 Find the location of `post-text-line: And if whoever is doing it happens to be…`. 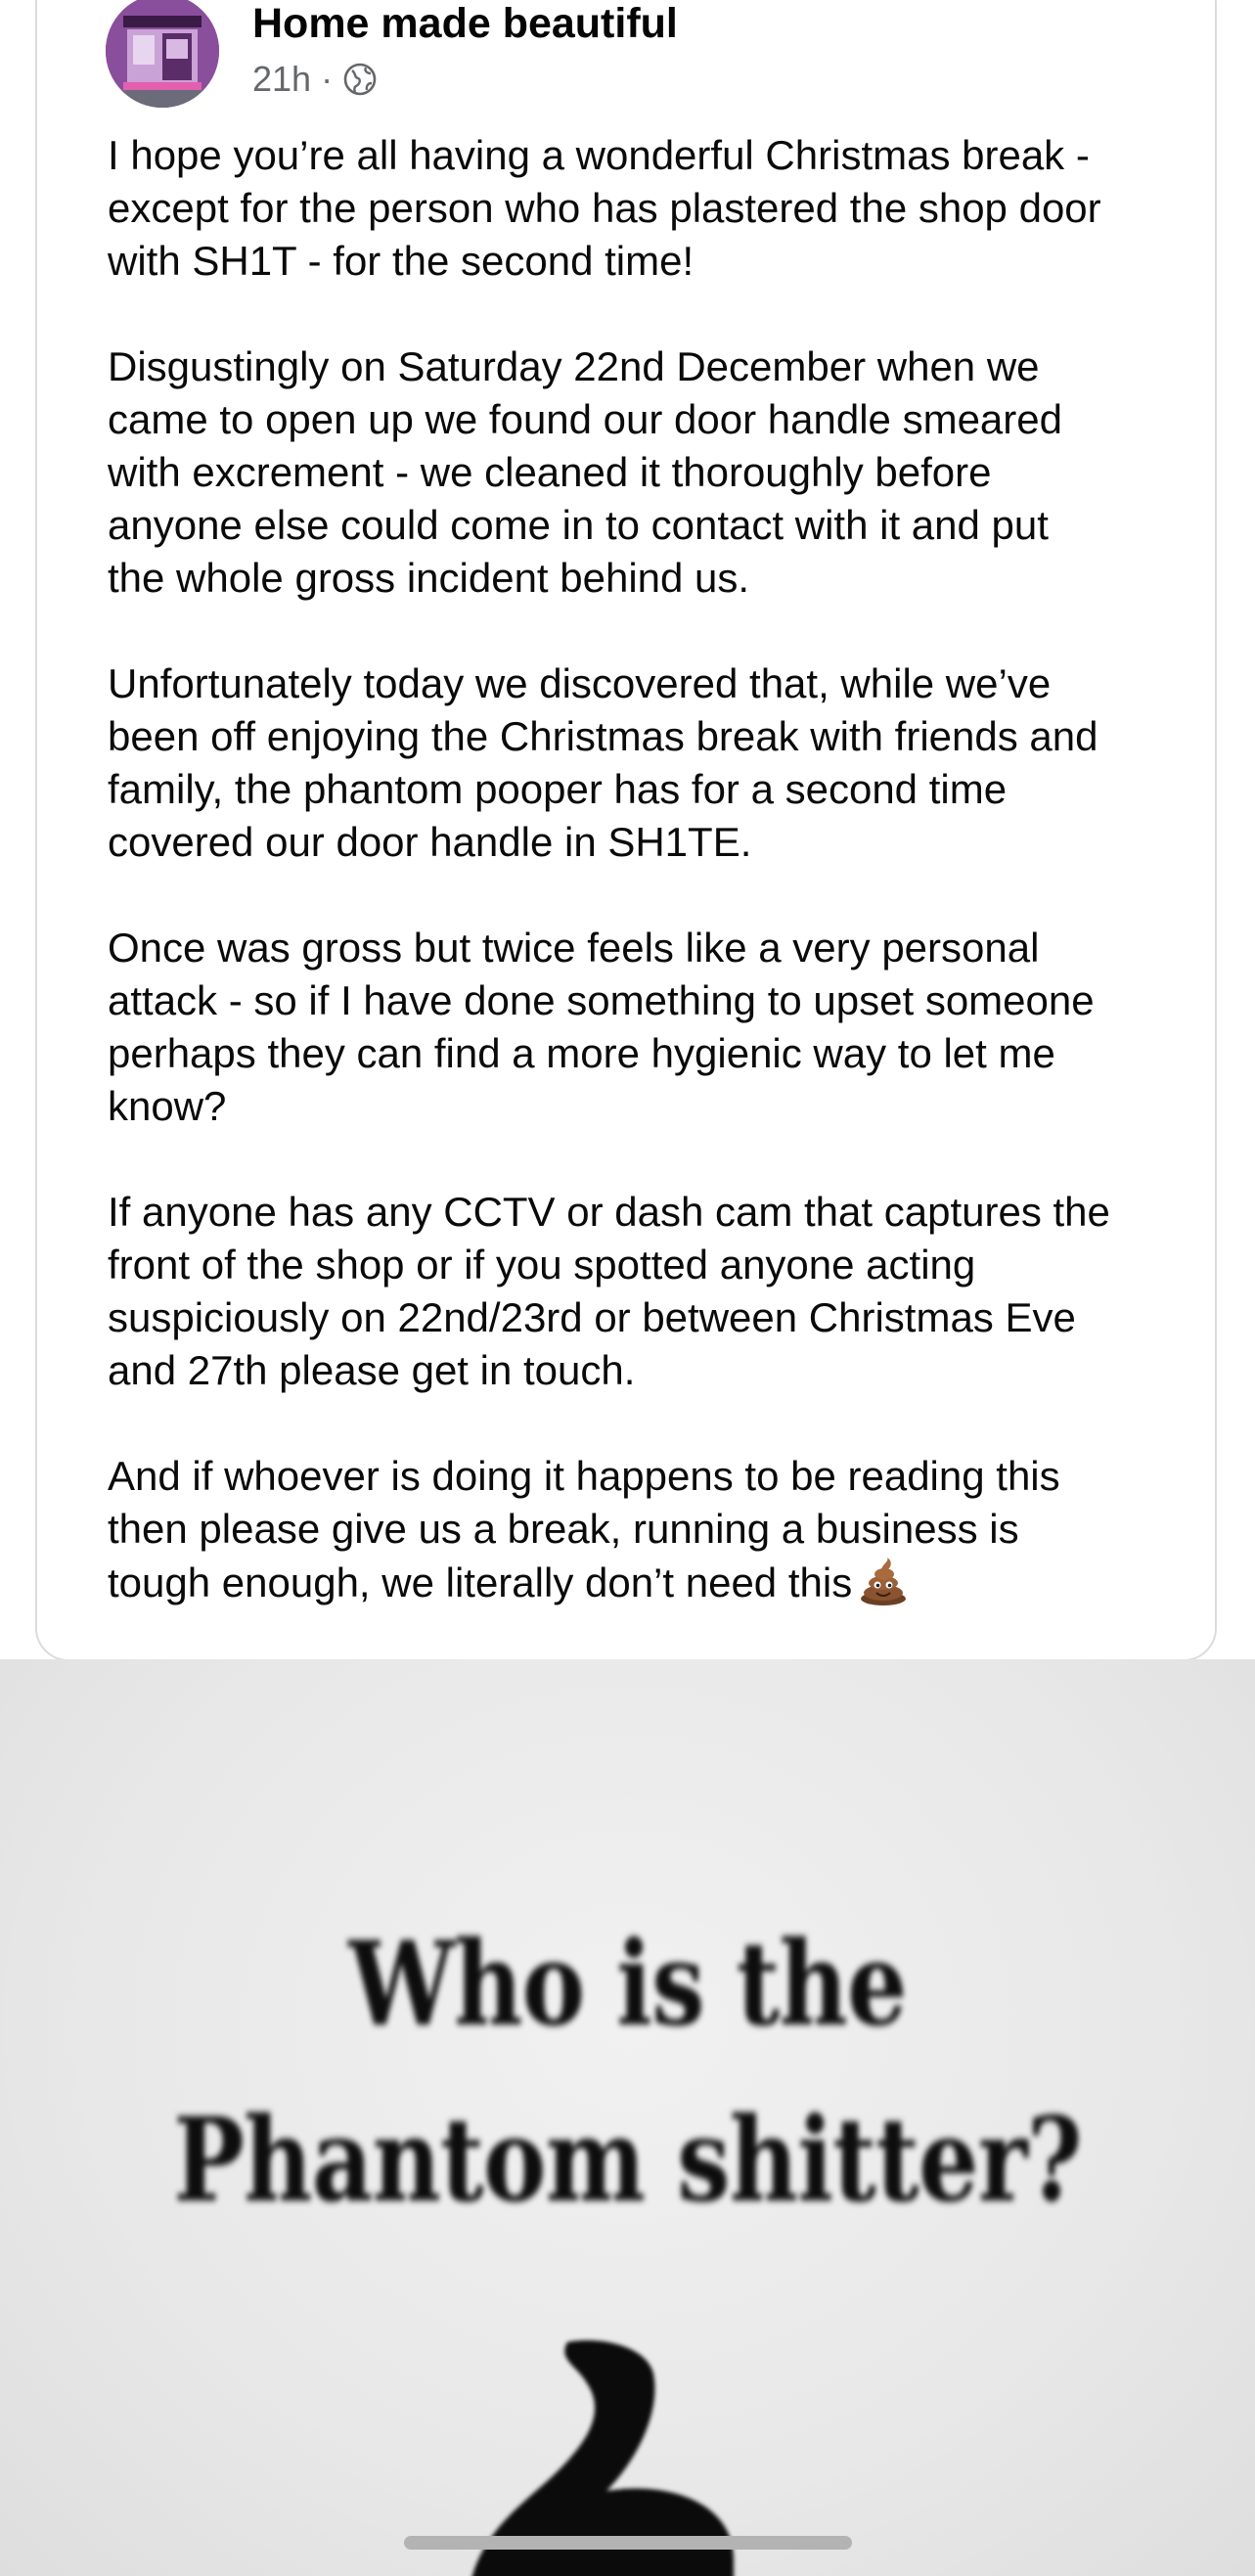

post-text-line: And if whoever is doing it happens to be… is located at coordinates (584, 1476).